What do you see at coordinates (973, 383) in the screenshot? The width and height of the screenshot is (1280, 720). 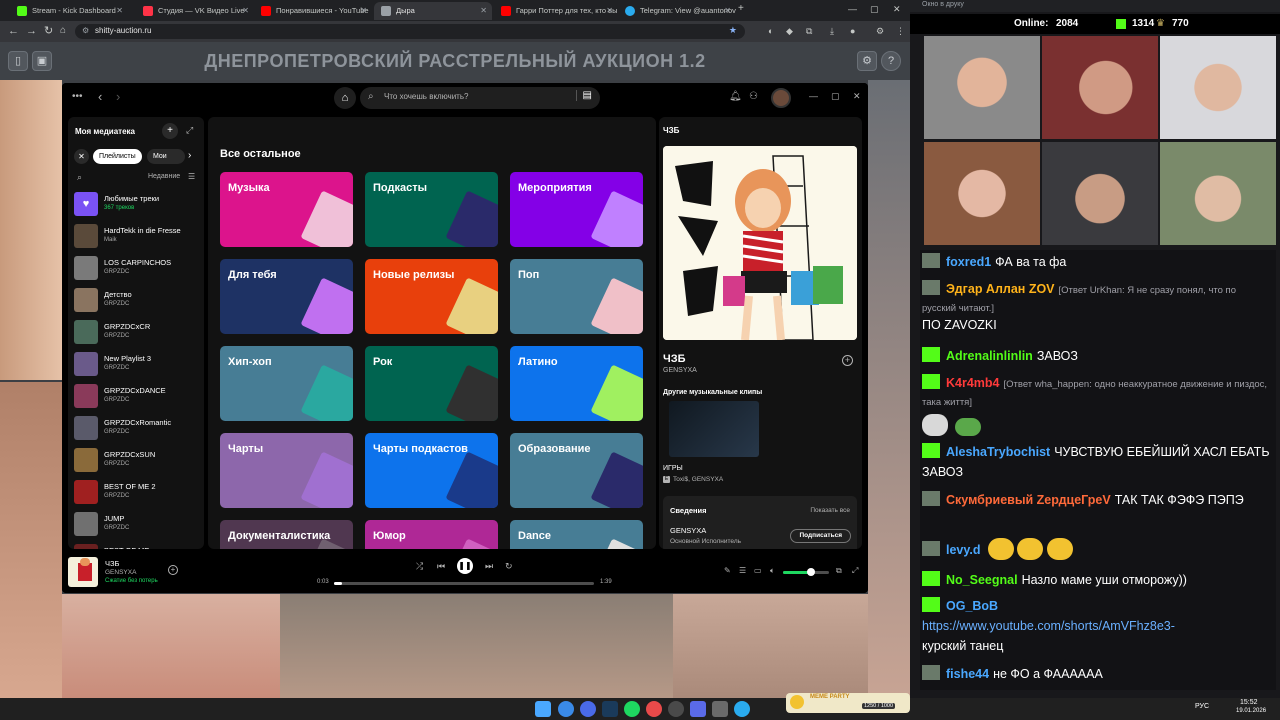 I see `chat-username: K4r4mb4` at bounding box center [973, 383].